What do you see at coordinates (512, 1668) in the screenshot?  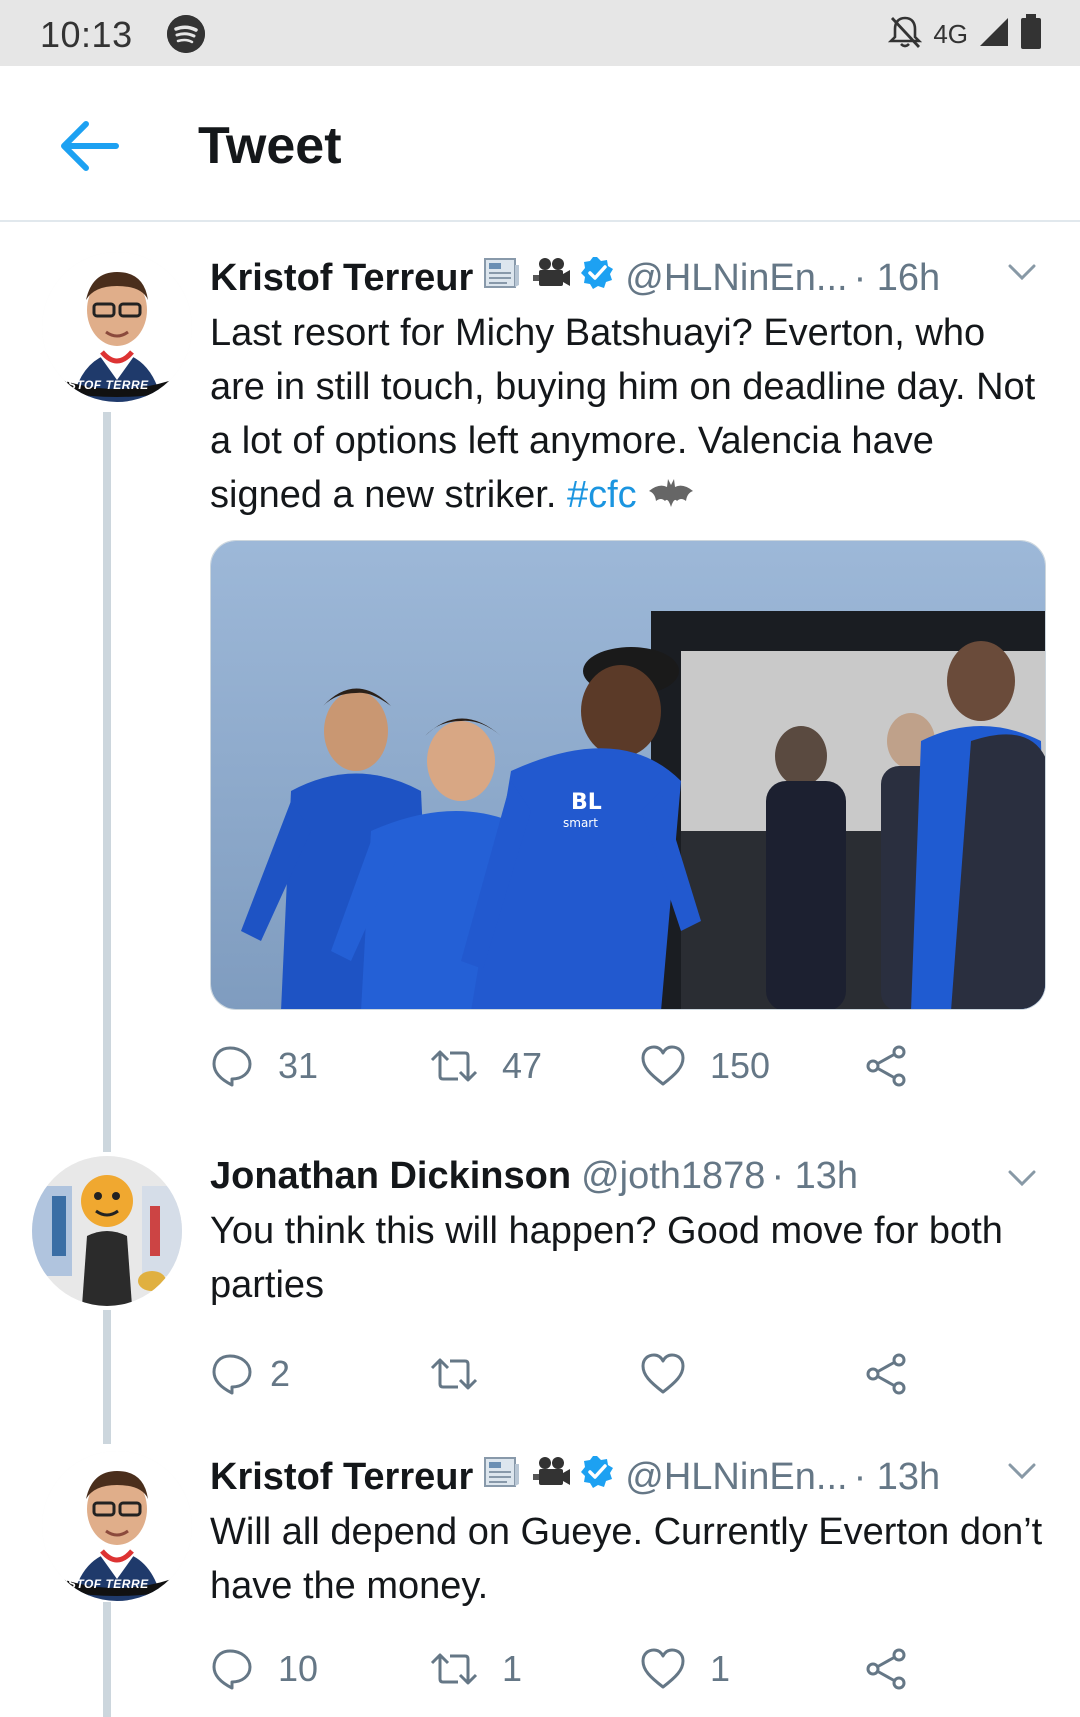 I see `retweet-count: 1` at bounding box center [512, 1668].